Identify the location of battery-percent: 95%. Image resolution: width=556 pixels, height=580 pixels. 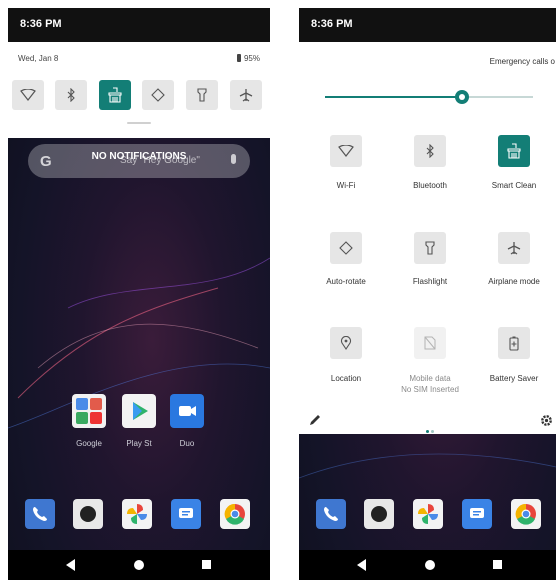
(251, 58).